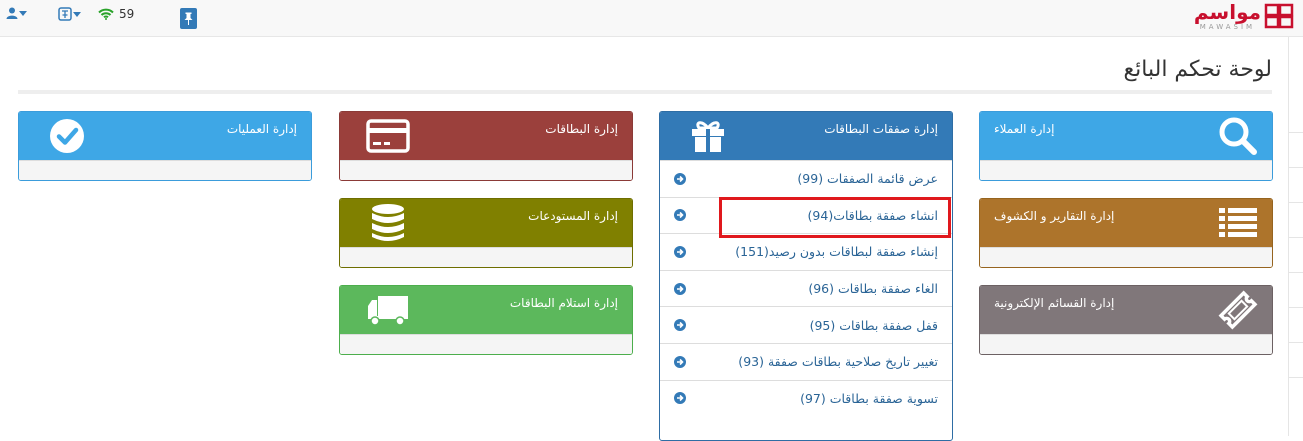  I want to click on panel-title: إدارة استلام البطاقات, so click(563, 303).